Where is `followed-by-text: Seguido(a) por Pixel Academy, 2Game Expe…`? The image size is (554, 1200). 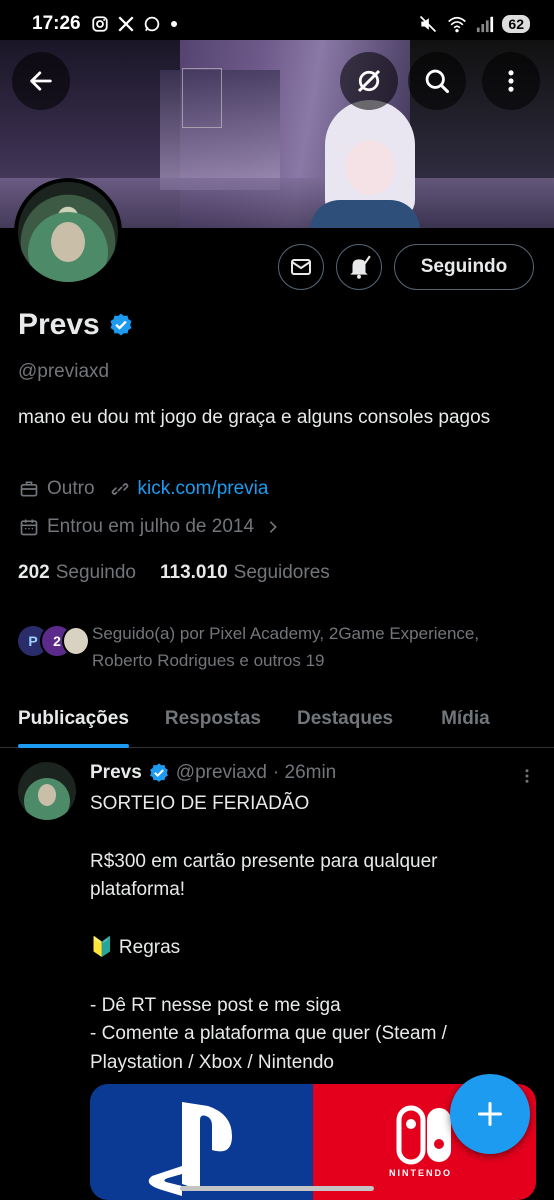 followed-by-text: Seguido(a) por Pixel Academy, 2Game Expe… is located at coordinates (286, 647).